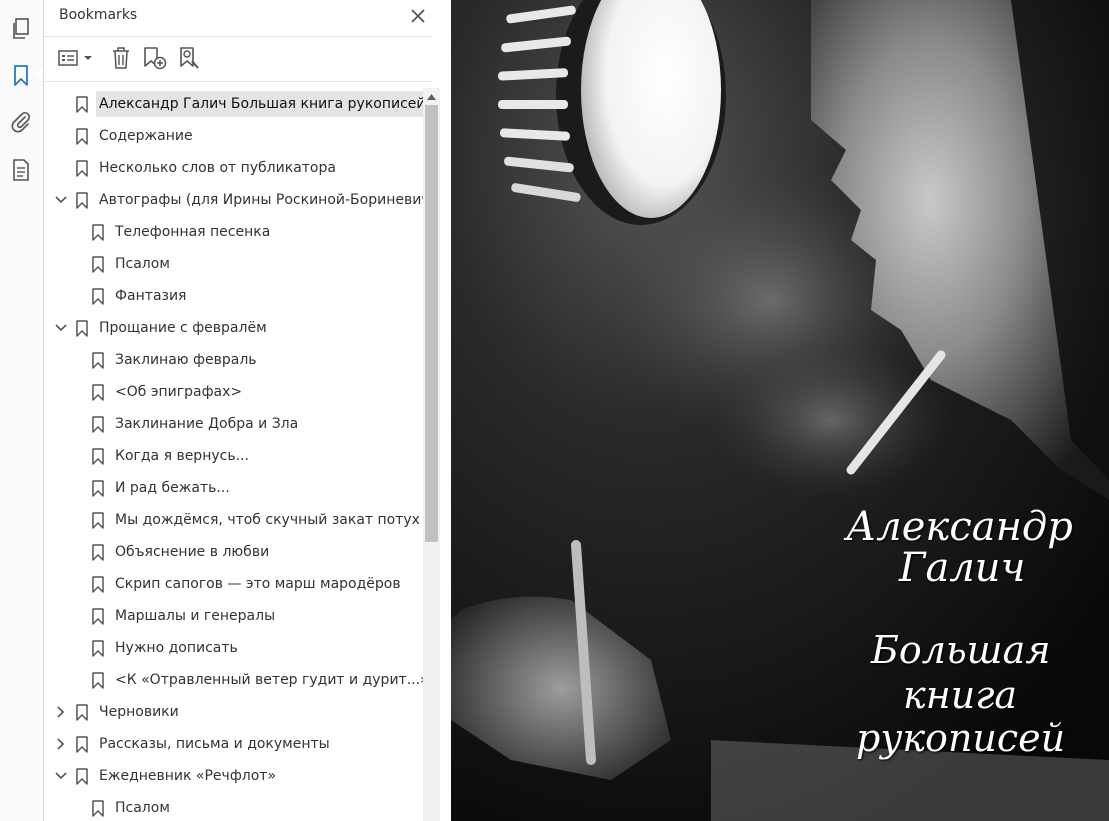 This screenshot has height=821, width=1109. Describe the element at coordinates (190, 58) in the screenshot. I see `find-bookmark-icon` at that location.